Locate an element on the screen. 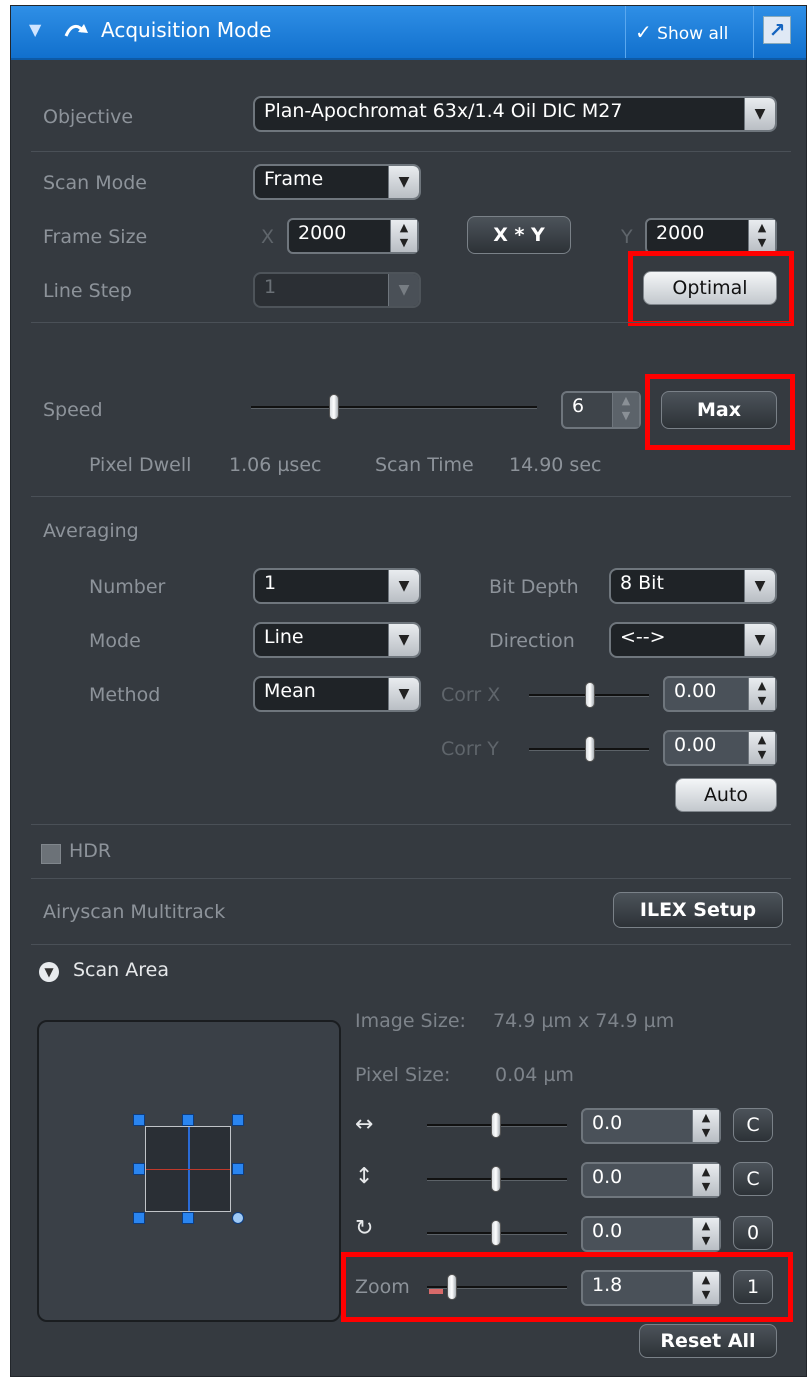  speed-value: 6 is located at coordinates (578, 406).